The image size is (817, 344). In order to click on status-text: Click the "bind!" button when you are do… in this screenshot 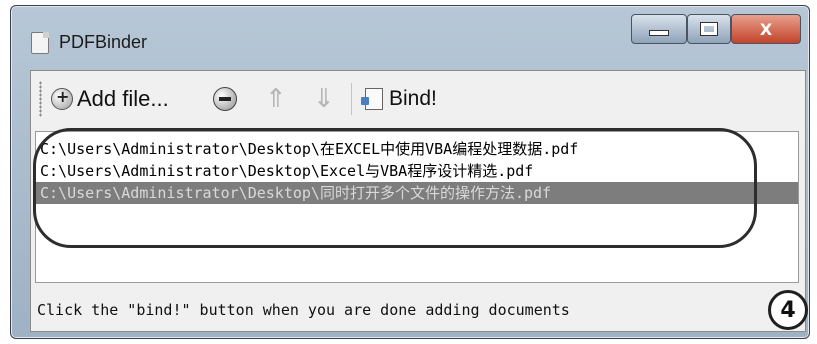, I will do `click(303, 310)`.